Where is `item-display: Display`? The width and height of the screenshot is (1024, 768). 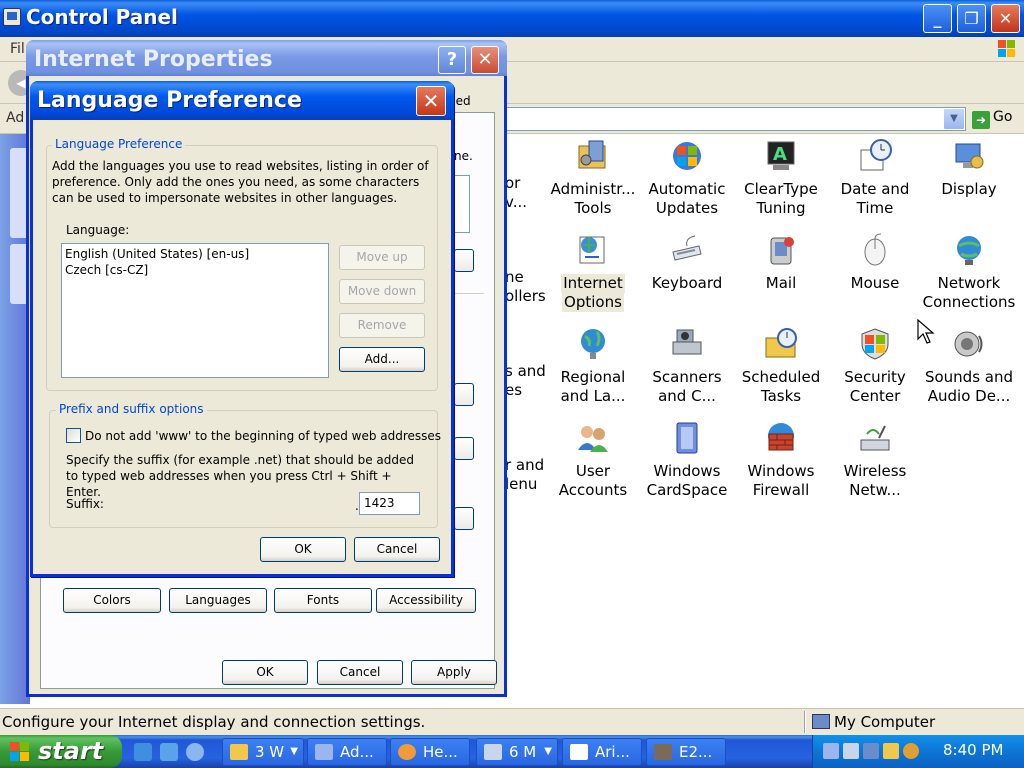
item-display: Display is located at coordinates (969, 168).